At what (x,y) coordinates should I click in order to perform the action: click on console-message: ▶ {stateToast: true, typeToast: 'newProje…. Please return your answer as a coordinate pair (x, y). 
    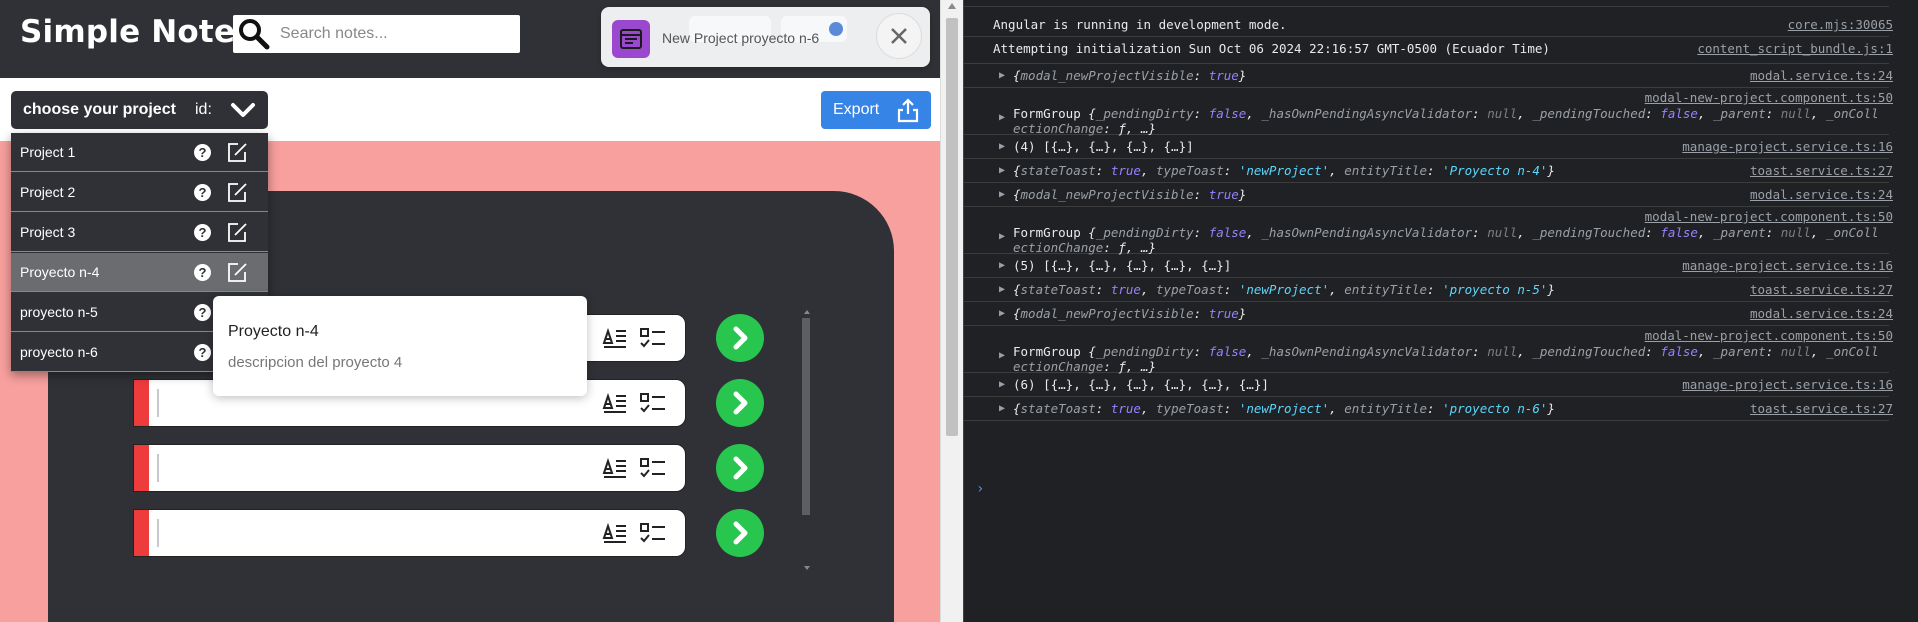
    Looking at the image, I should click on (1428, 290).